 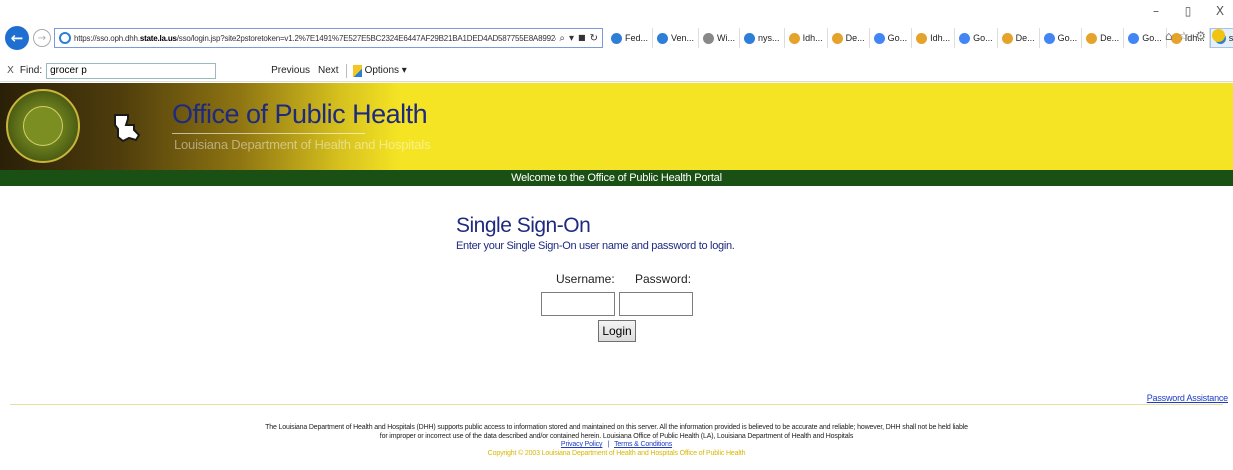 I want to click on find-label: Find:, so click(x=31, y=70).